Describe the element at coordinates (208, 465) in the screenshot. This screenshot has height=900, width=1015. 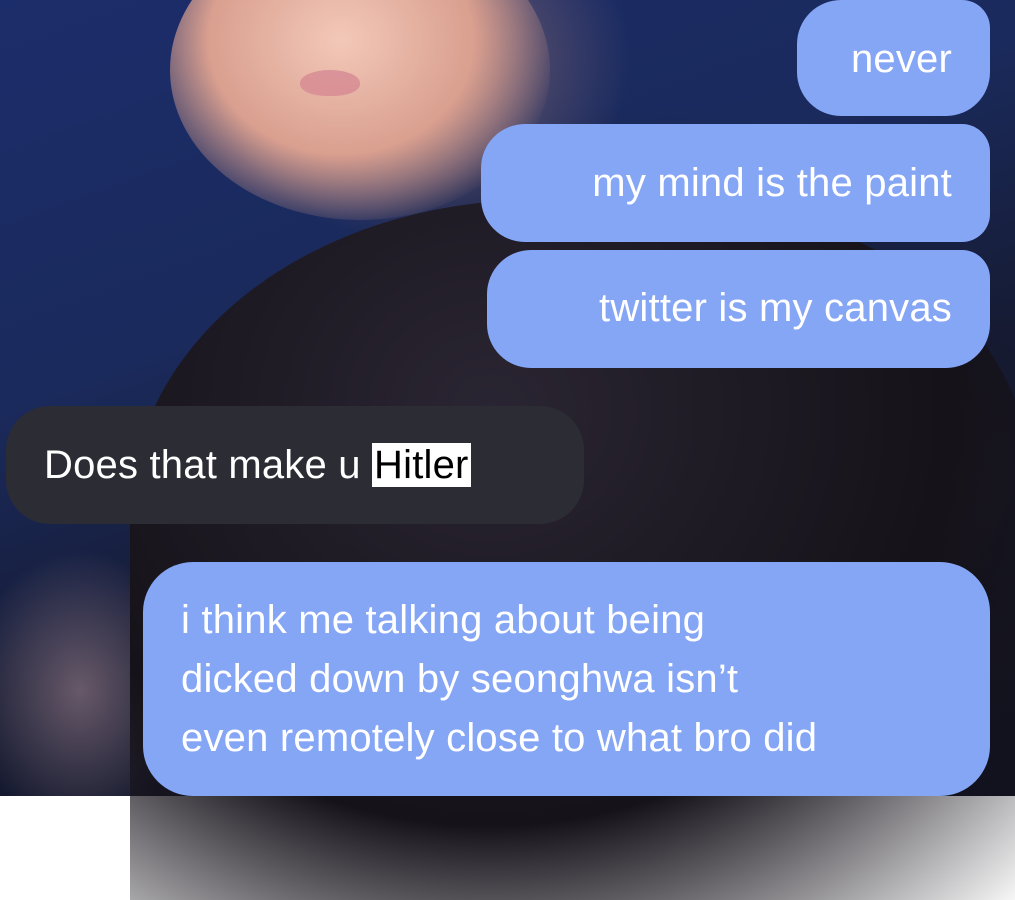
I see `message-text: Does that make u` at that location.